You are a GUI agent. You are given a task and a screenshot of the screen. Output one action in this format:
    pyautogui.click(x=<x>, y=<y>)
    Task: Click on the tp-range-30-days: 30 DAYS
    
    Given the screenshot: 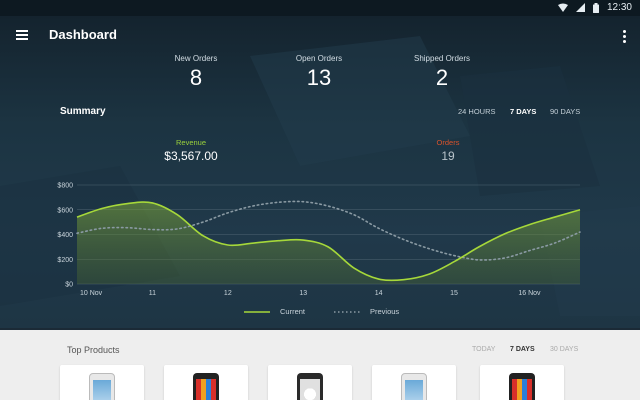 What is the action you would take?
    pyautogui.click(x=564, y=349)
    